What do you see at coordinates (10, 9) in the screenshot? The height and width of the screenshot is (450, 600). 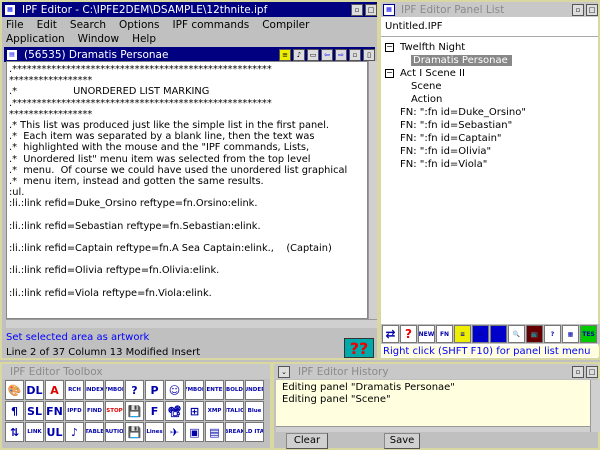 I see `system-menu-icon: ▦` at bounding box center [10, 9].